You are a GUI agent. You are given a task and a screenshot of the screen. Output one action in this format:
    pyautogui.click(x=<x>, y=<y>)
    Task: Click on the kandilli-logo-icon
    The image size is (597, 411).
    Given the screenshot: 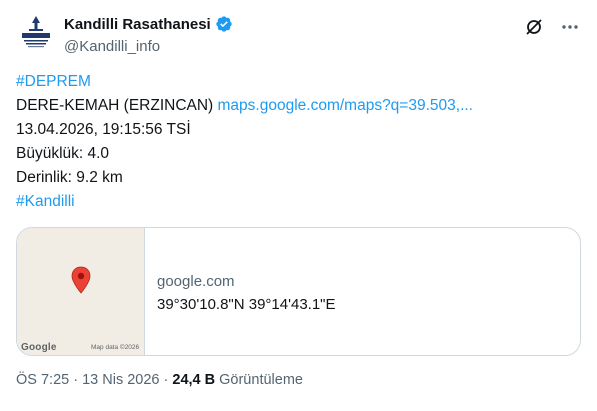 What is the action you would take?
    pyautogui.click(x=36, y=32)
    